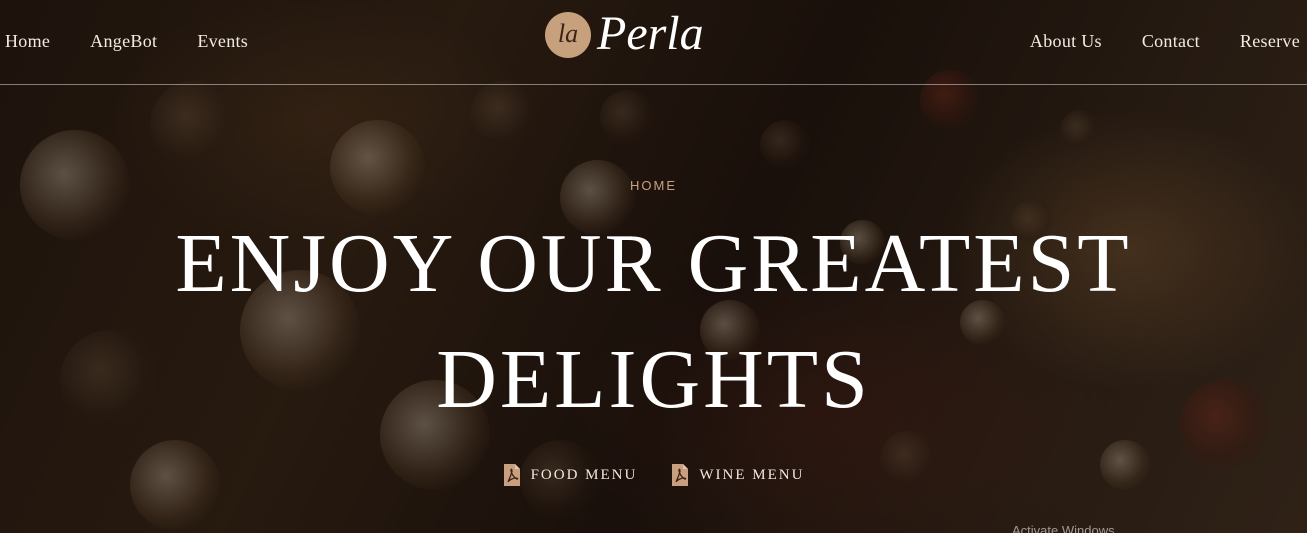 The height and width of the screenshot is (533, 1307). Describe the element at coordinates (222, 41) in the screenshot. I see `nav-events: Events` at that location.